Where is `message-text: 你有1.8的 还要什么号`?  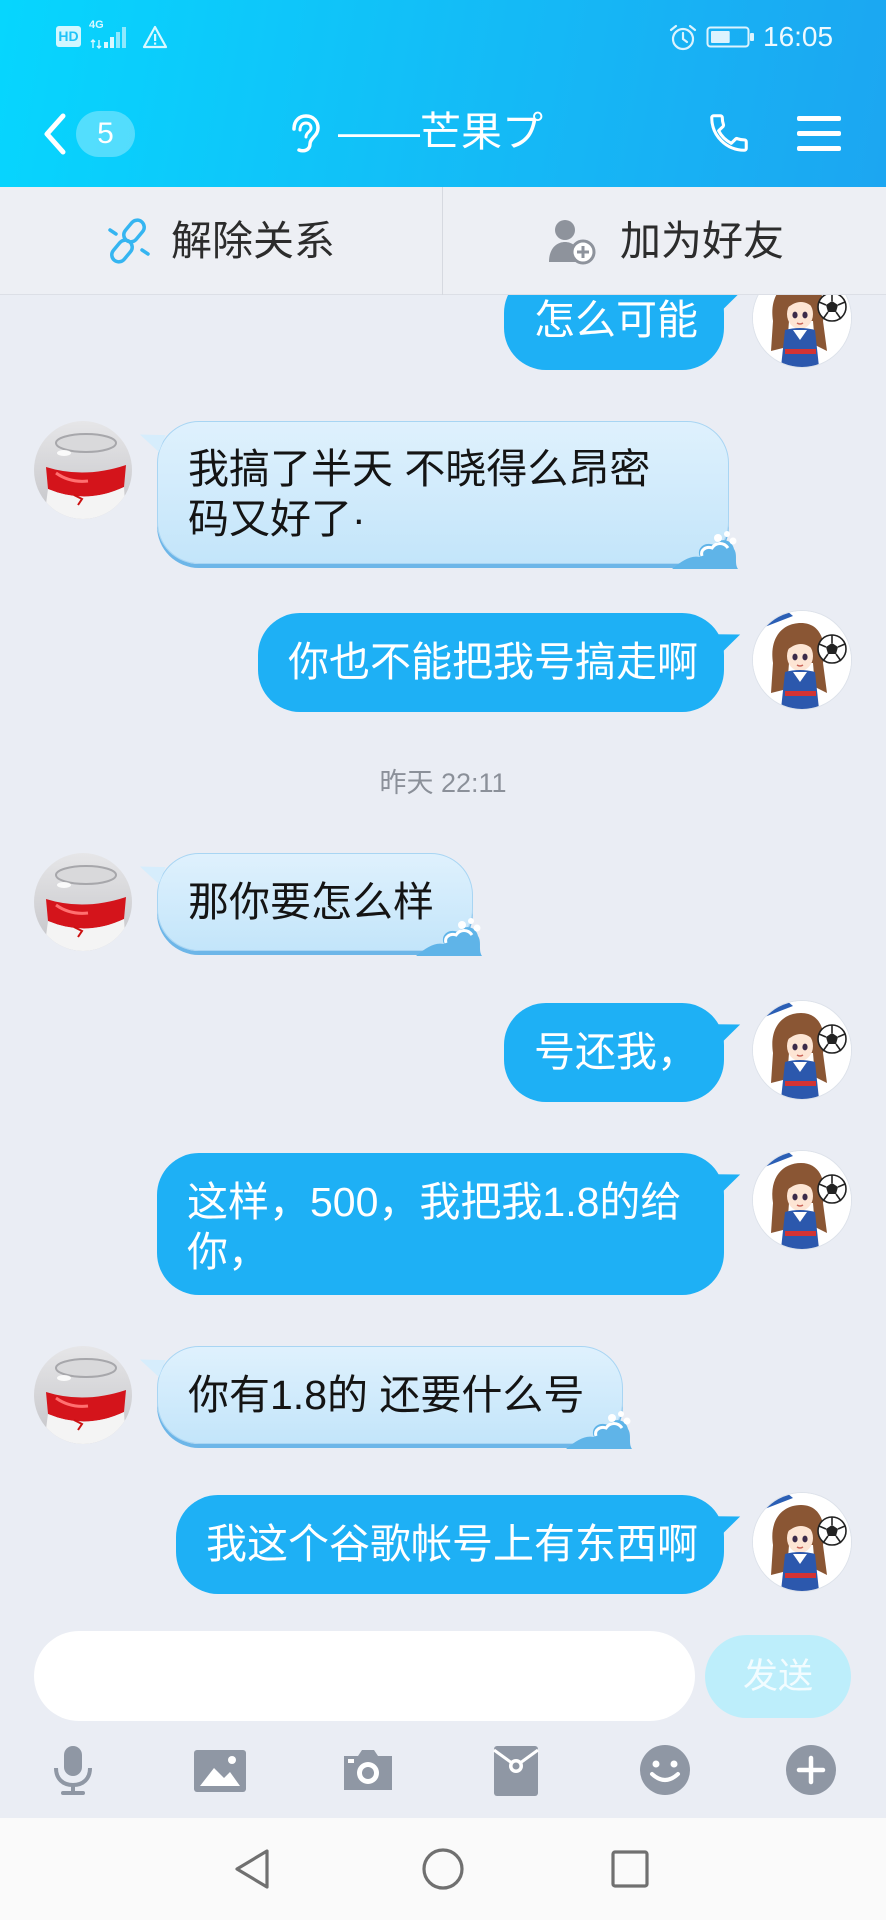 message-text: 你有1.8的 还要什么号 is located at coordinates (386, 1395).